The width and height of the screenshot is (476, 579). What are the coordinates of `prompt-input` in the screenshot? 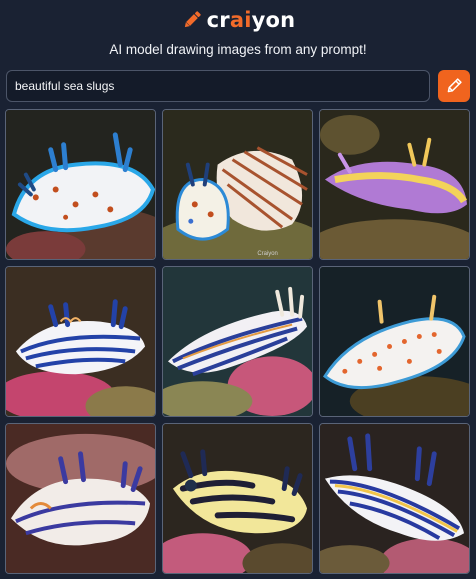 It's located at (218, 86).